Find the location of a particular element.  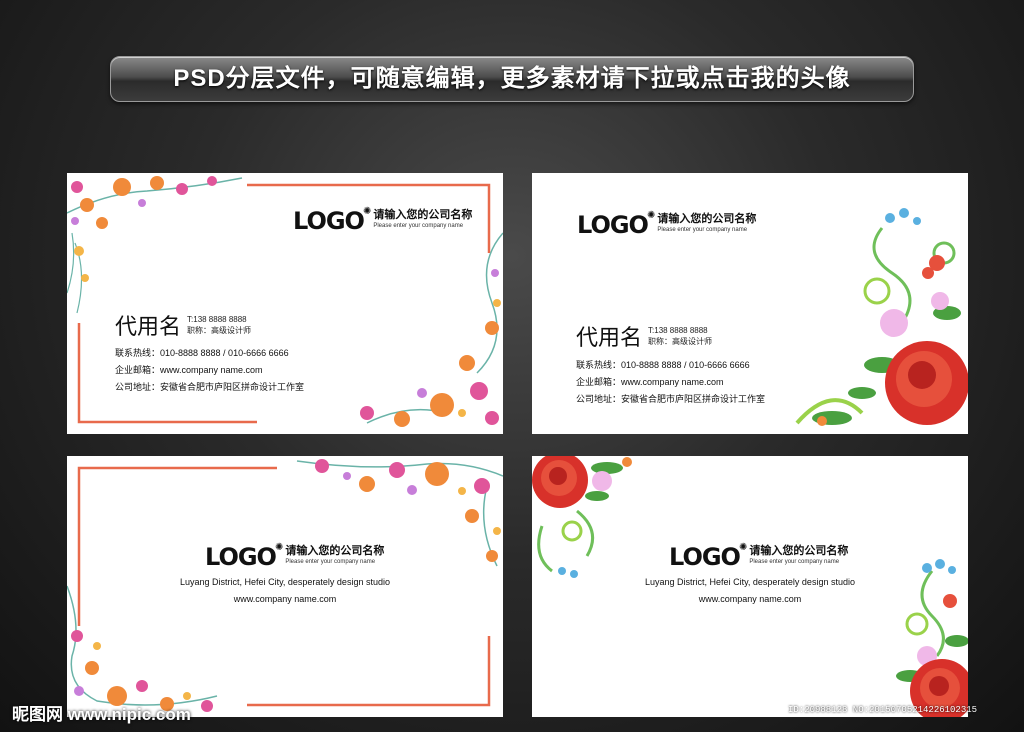

watermark-site: 昵图网 www.nipic.com is located at coordinates (101, 714).